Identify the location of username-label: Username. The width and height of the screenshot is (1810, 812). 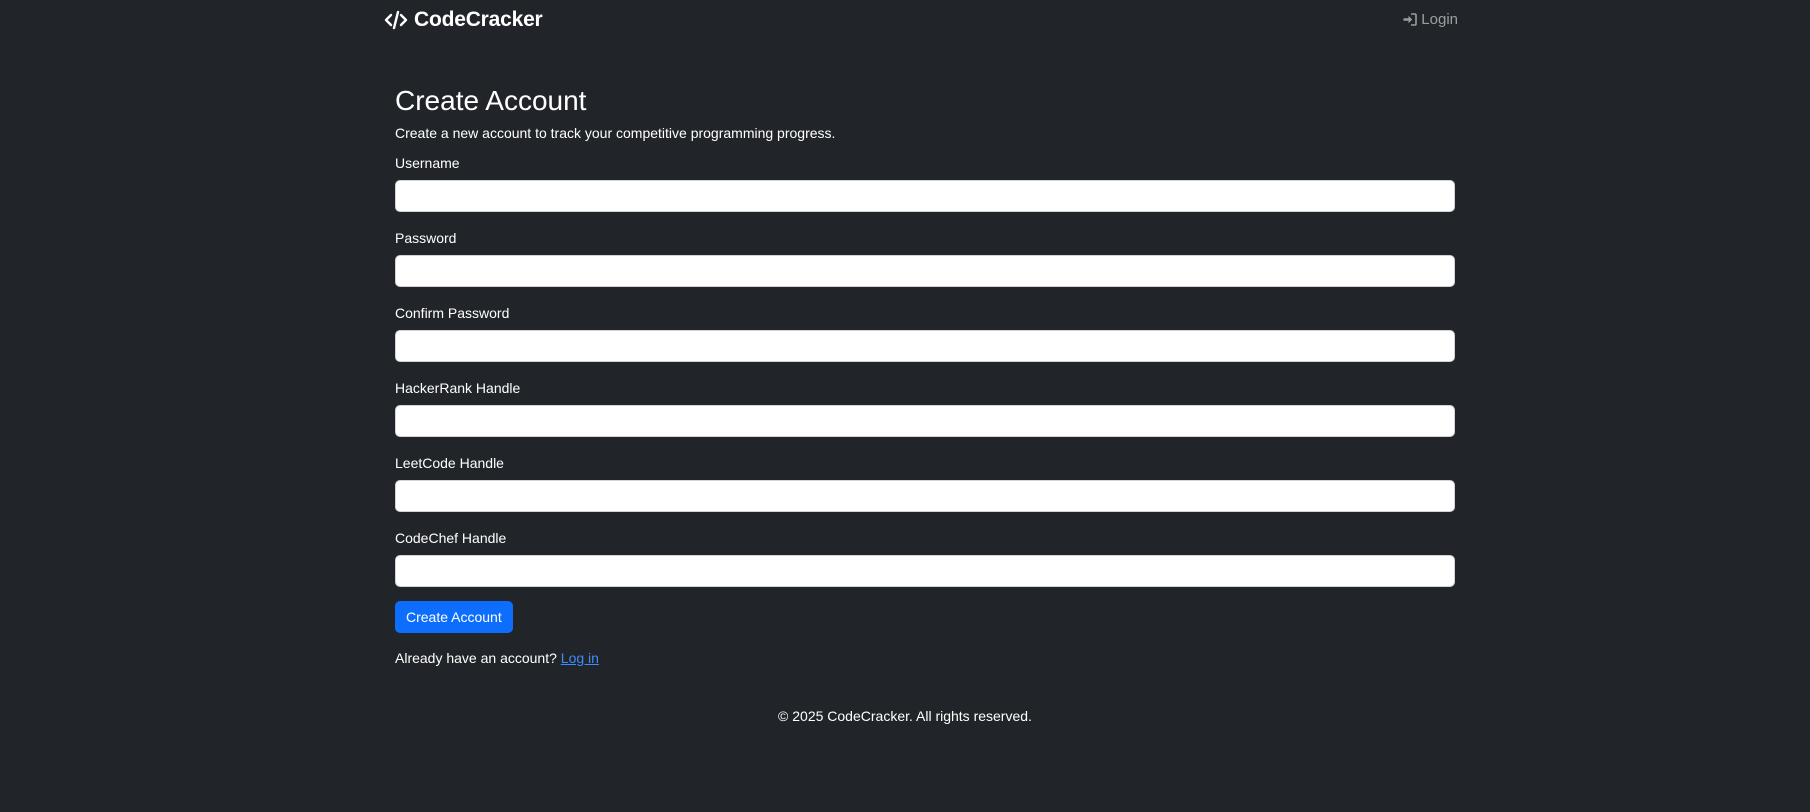
(427, 163).